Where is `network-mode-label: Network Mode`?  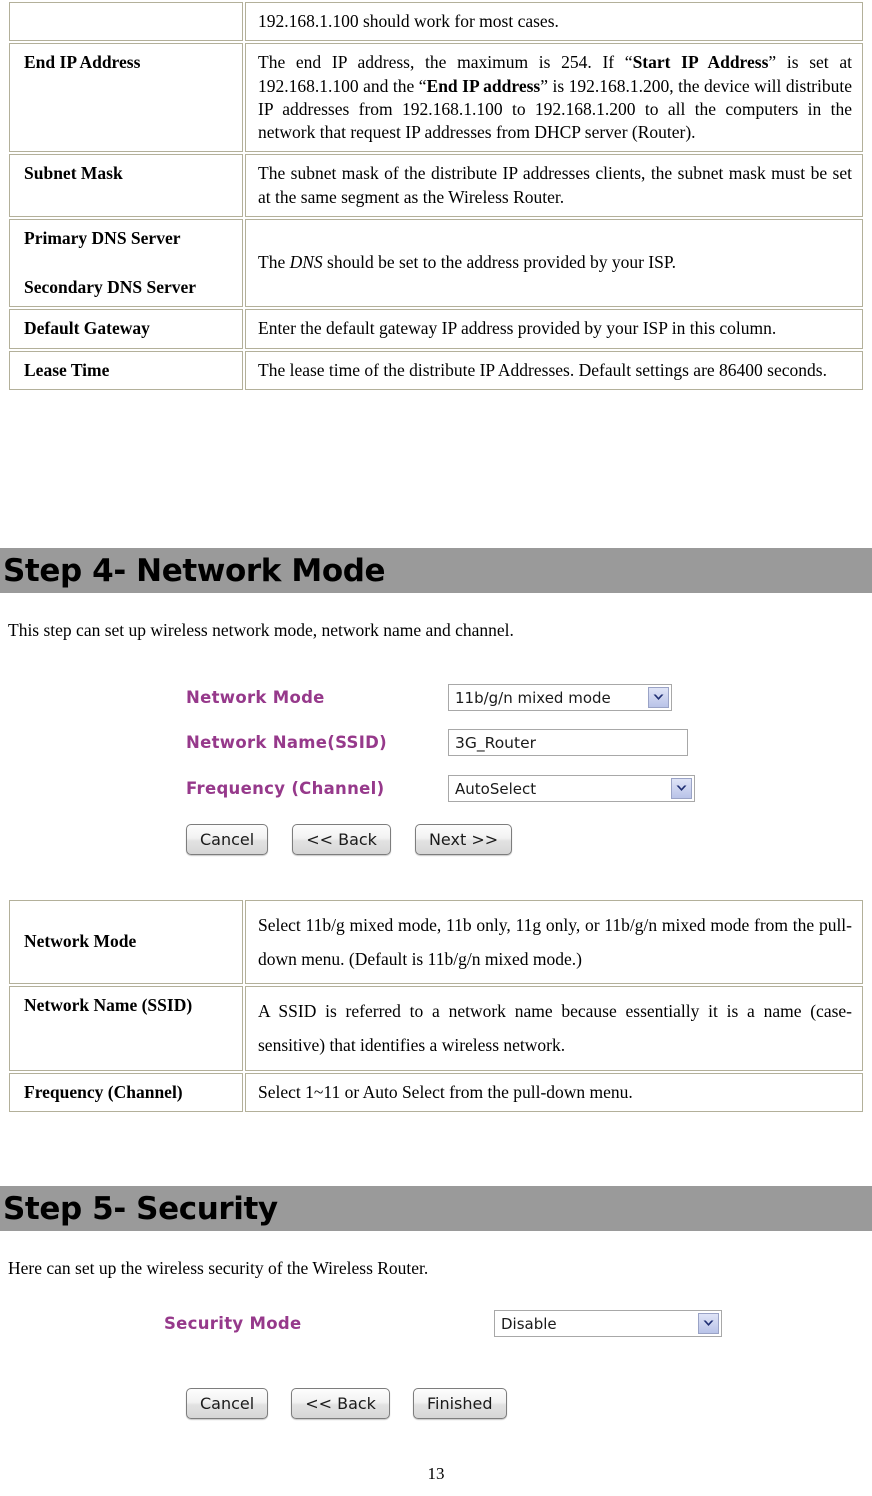
network-mode-label: Network Mode is located at coordinates (255, 697).